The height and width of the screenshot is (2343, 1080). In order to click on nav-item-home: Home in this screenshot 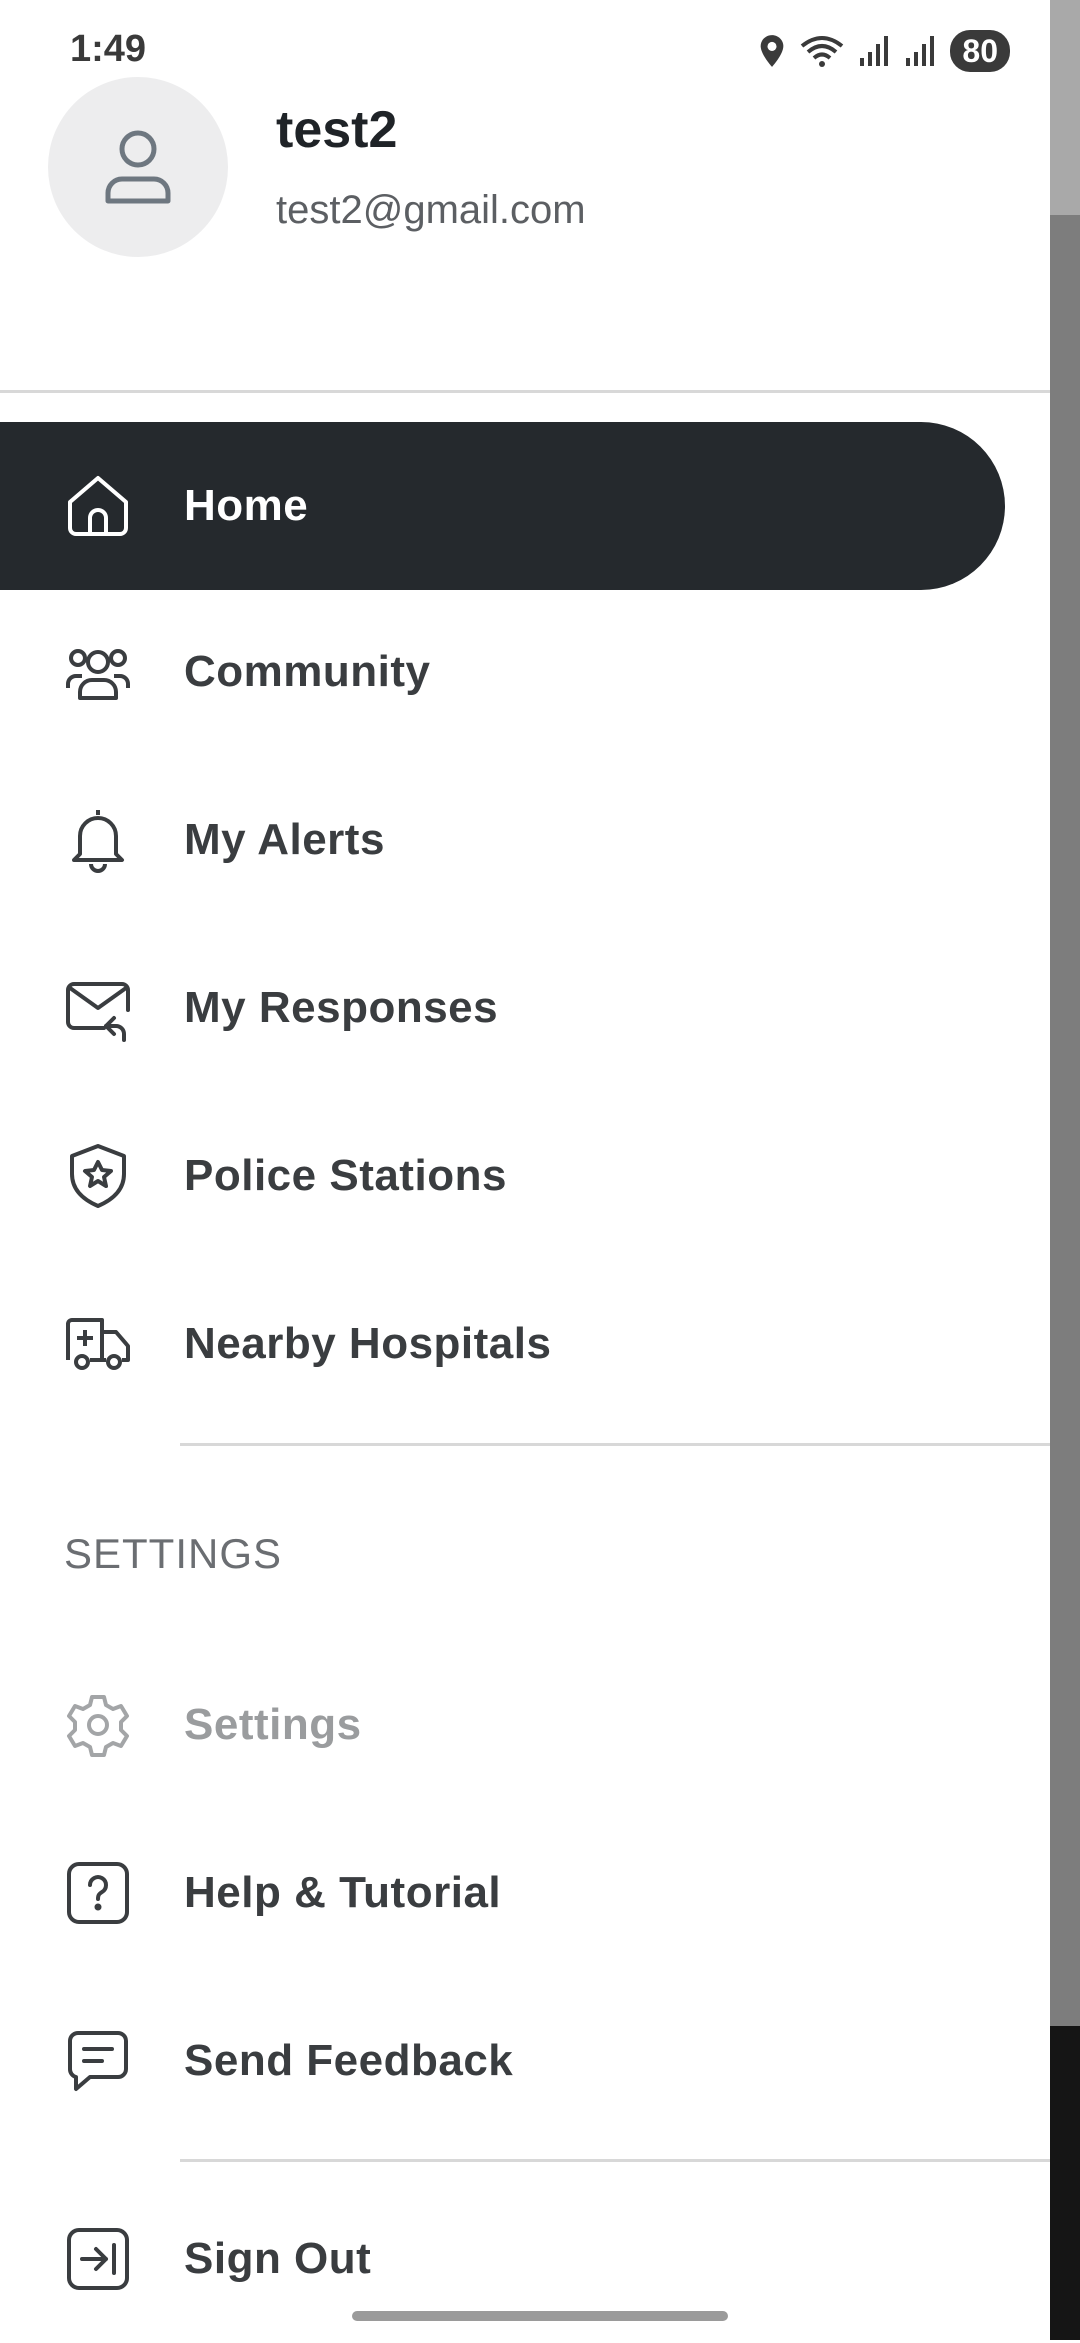, I will do `click(502, 506)`.